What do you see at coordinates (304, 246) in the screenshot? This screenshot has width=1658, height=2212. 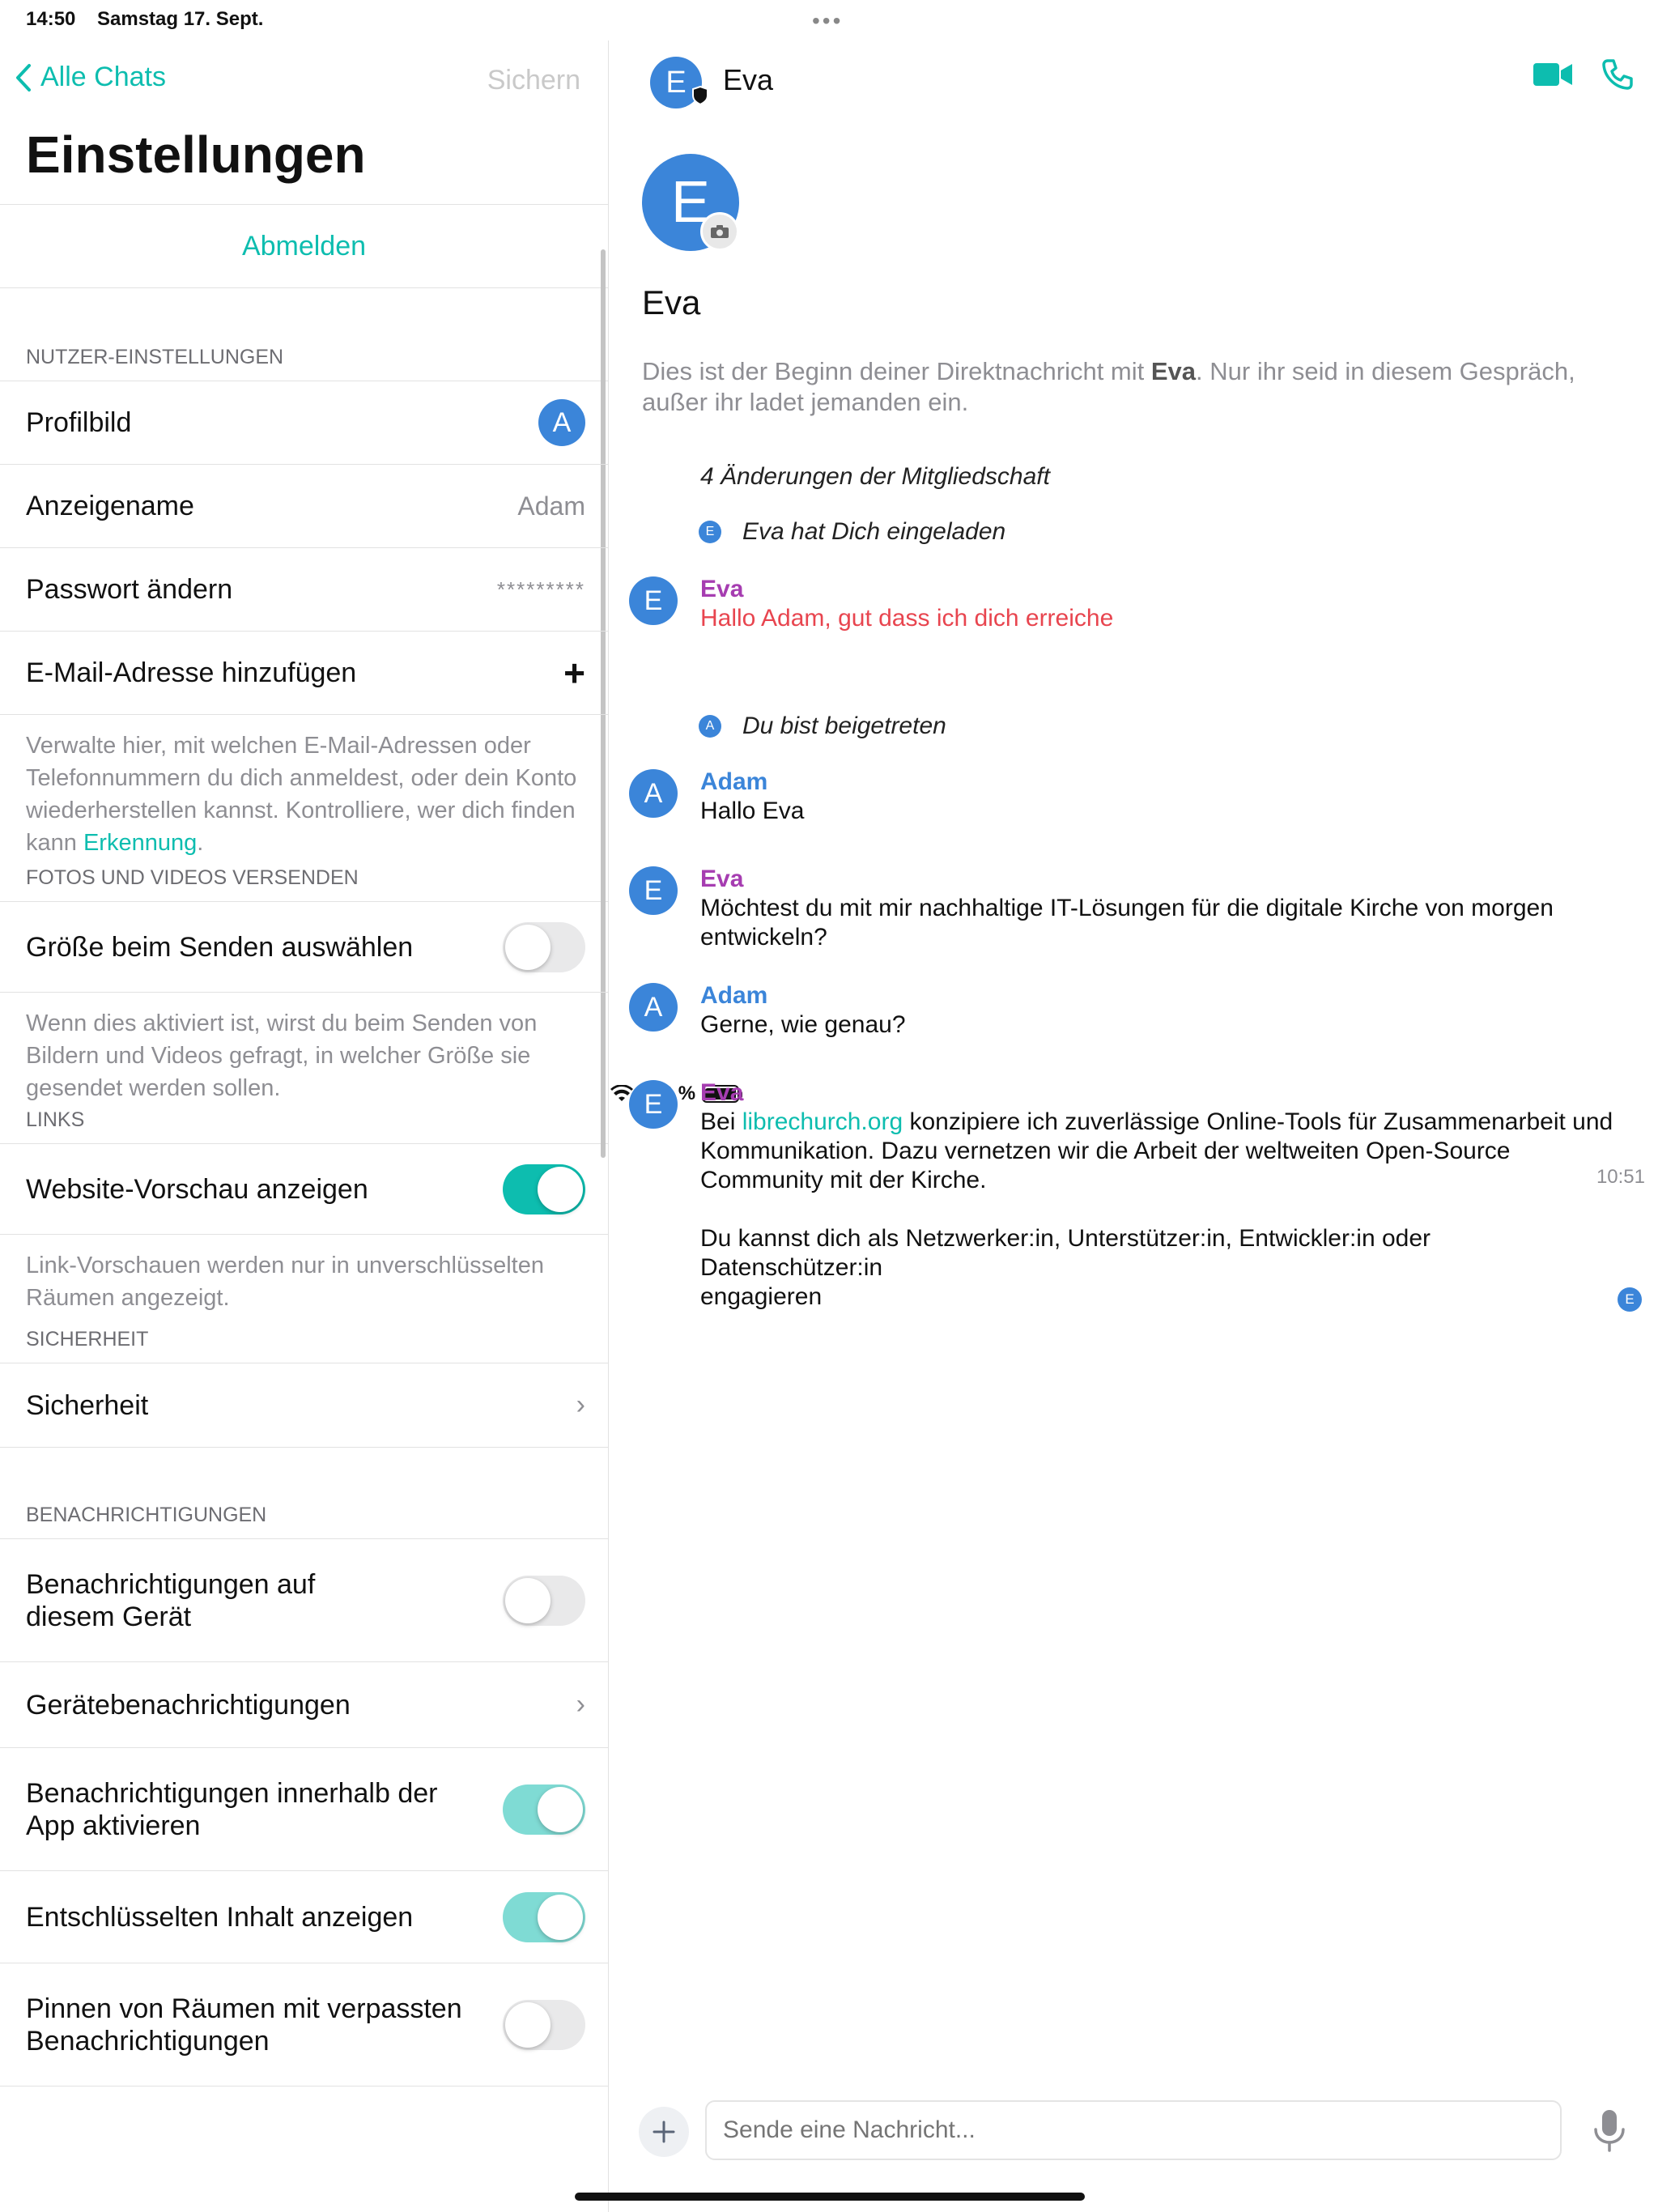 I see `signout-button: Abmelden` at bounding box center [304, 246].